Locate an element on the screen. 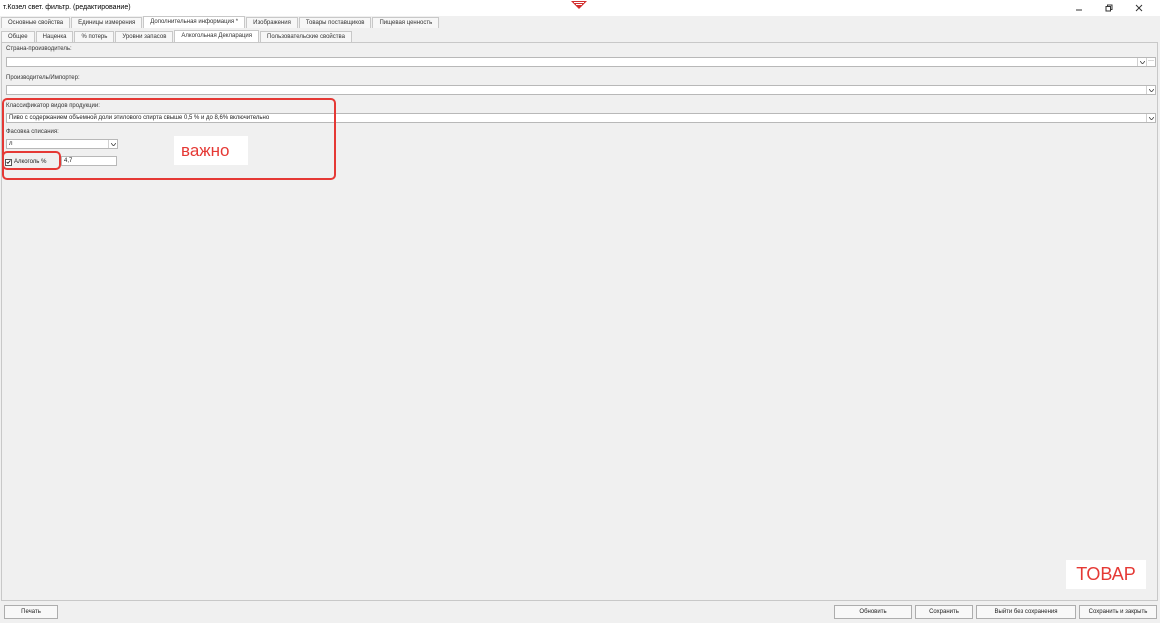 The image size is (1160, 623). exit-without-save-button: Выйти без сохранения is located at coordinates (1026, 612).